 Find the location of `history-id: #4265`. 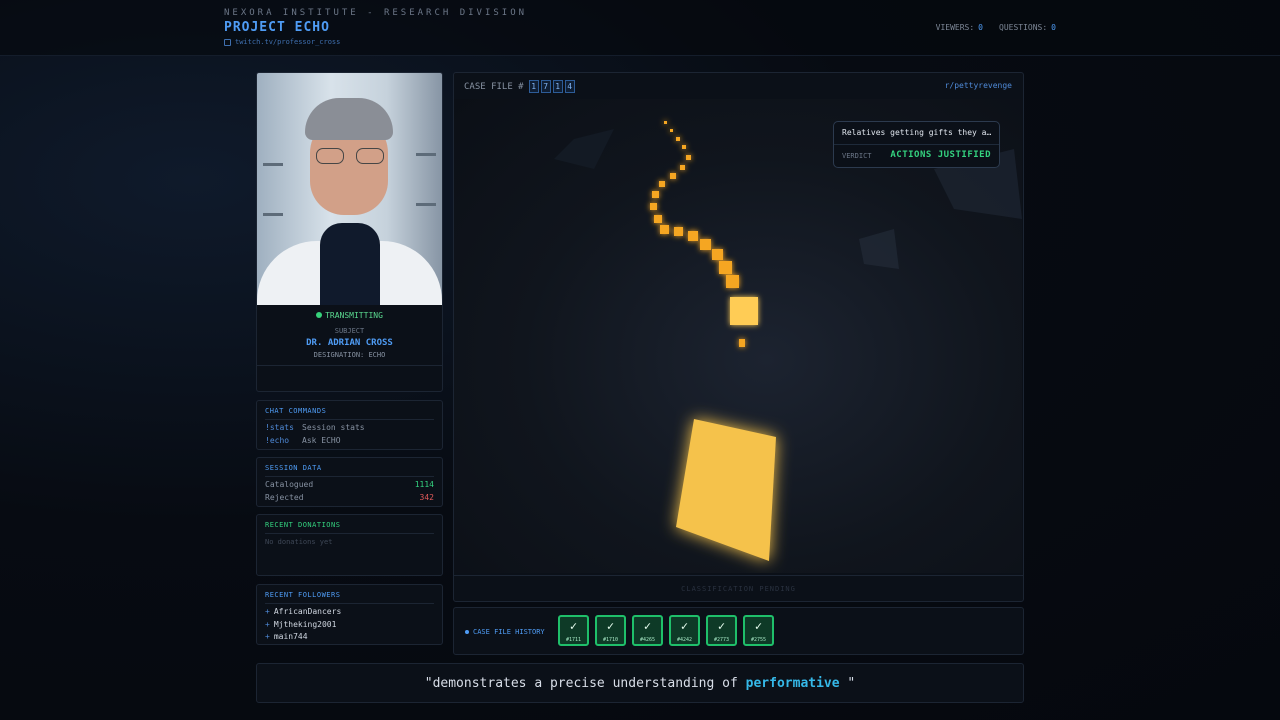

history-id: #4265 is located at coordinates (647, 640).